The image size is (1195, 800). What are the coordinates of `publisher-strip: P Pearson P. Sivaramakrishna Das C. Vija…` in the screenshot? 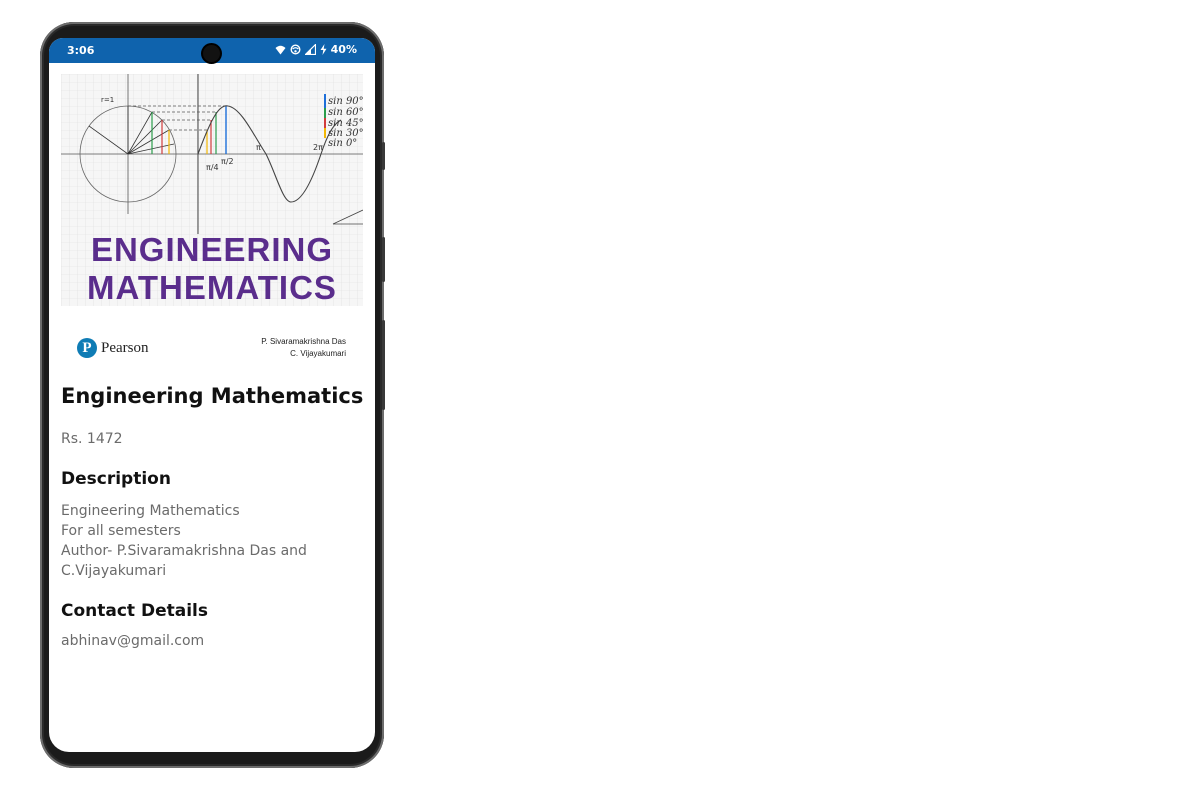 It's located at (213, 356).